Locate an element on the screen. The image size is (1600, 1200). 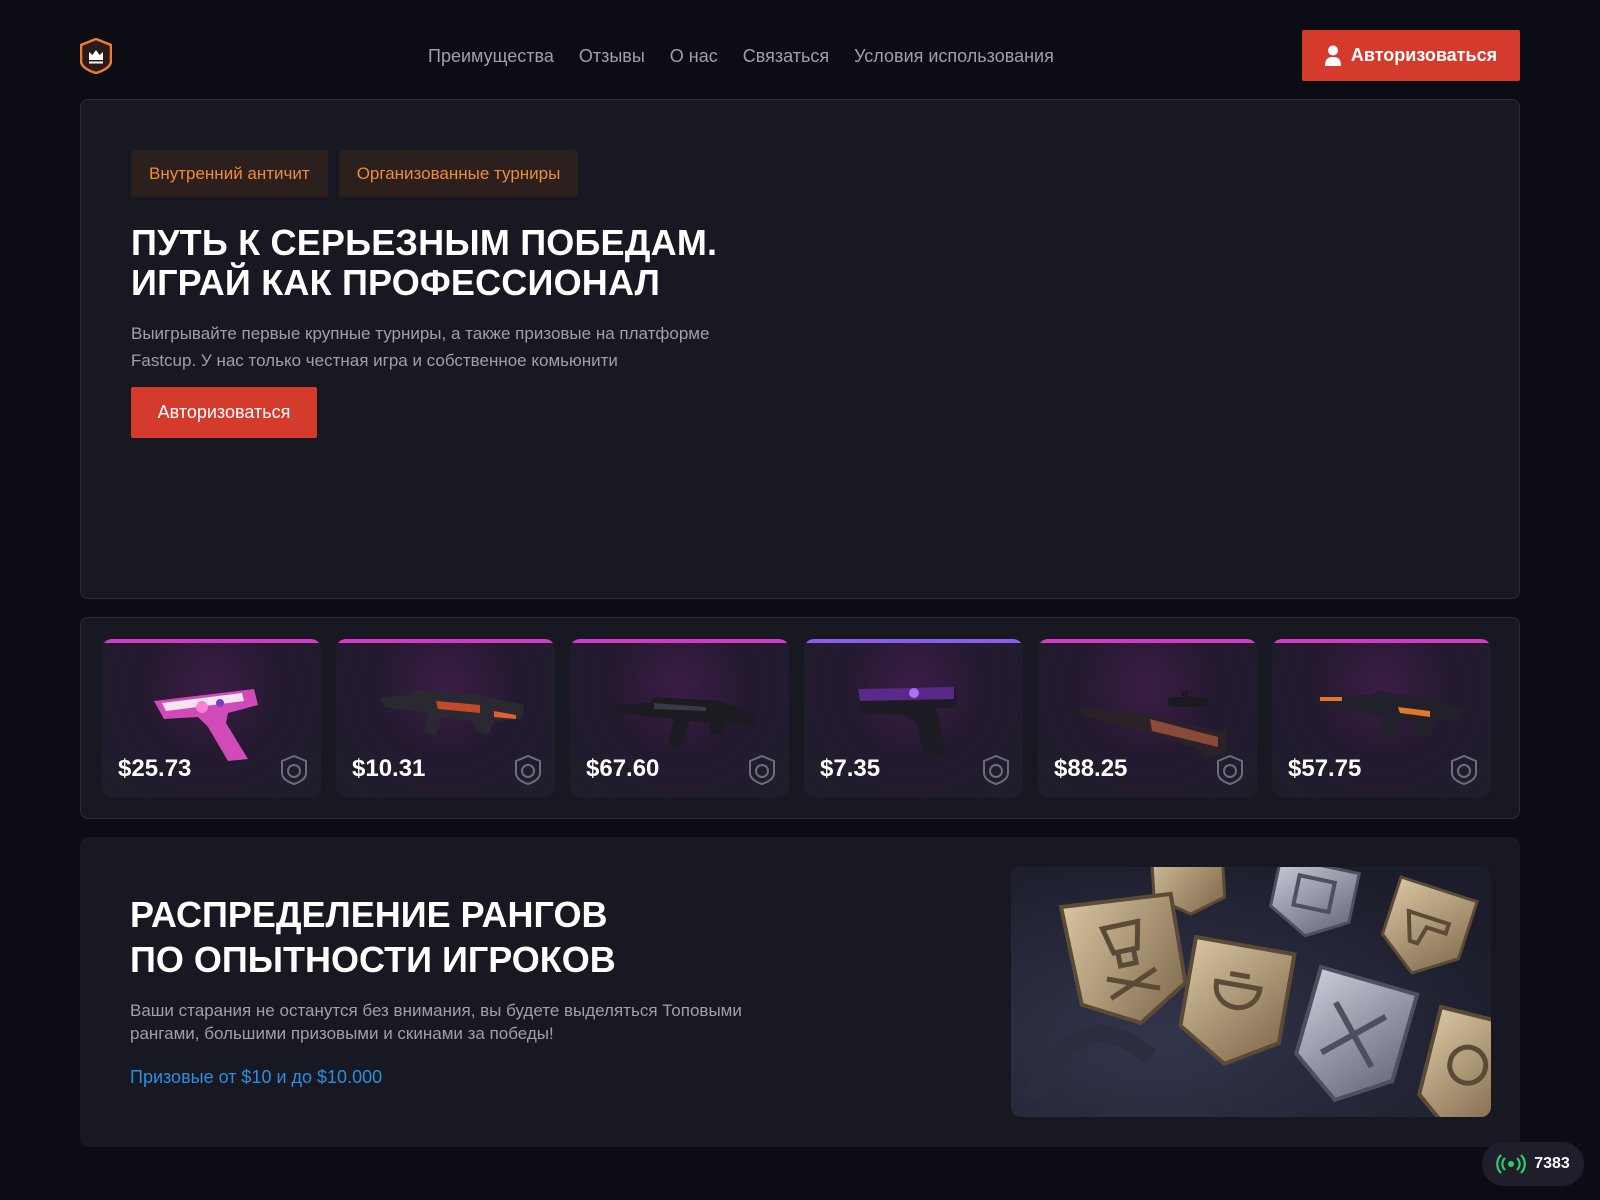
online-count: 7383 is located at coordinates (1552, 1163).